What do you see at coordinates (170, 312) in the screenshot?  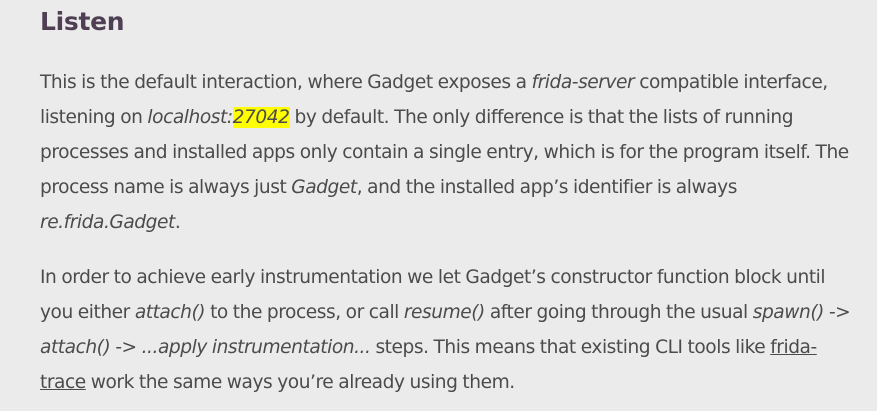 I see `code-attach: attach()` at bounding box center [170, 312].